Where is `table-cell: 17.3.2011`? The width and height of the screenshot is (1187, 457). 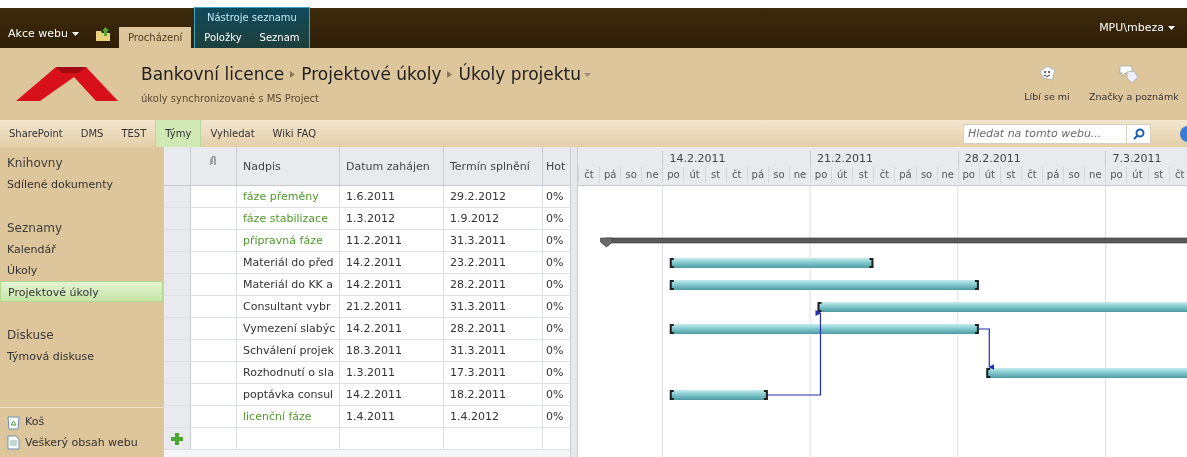
table-cell: 17.3.2011 is located at coordinates (493, 372).